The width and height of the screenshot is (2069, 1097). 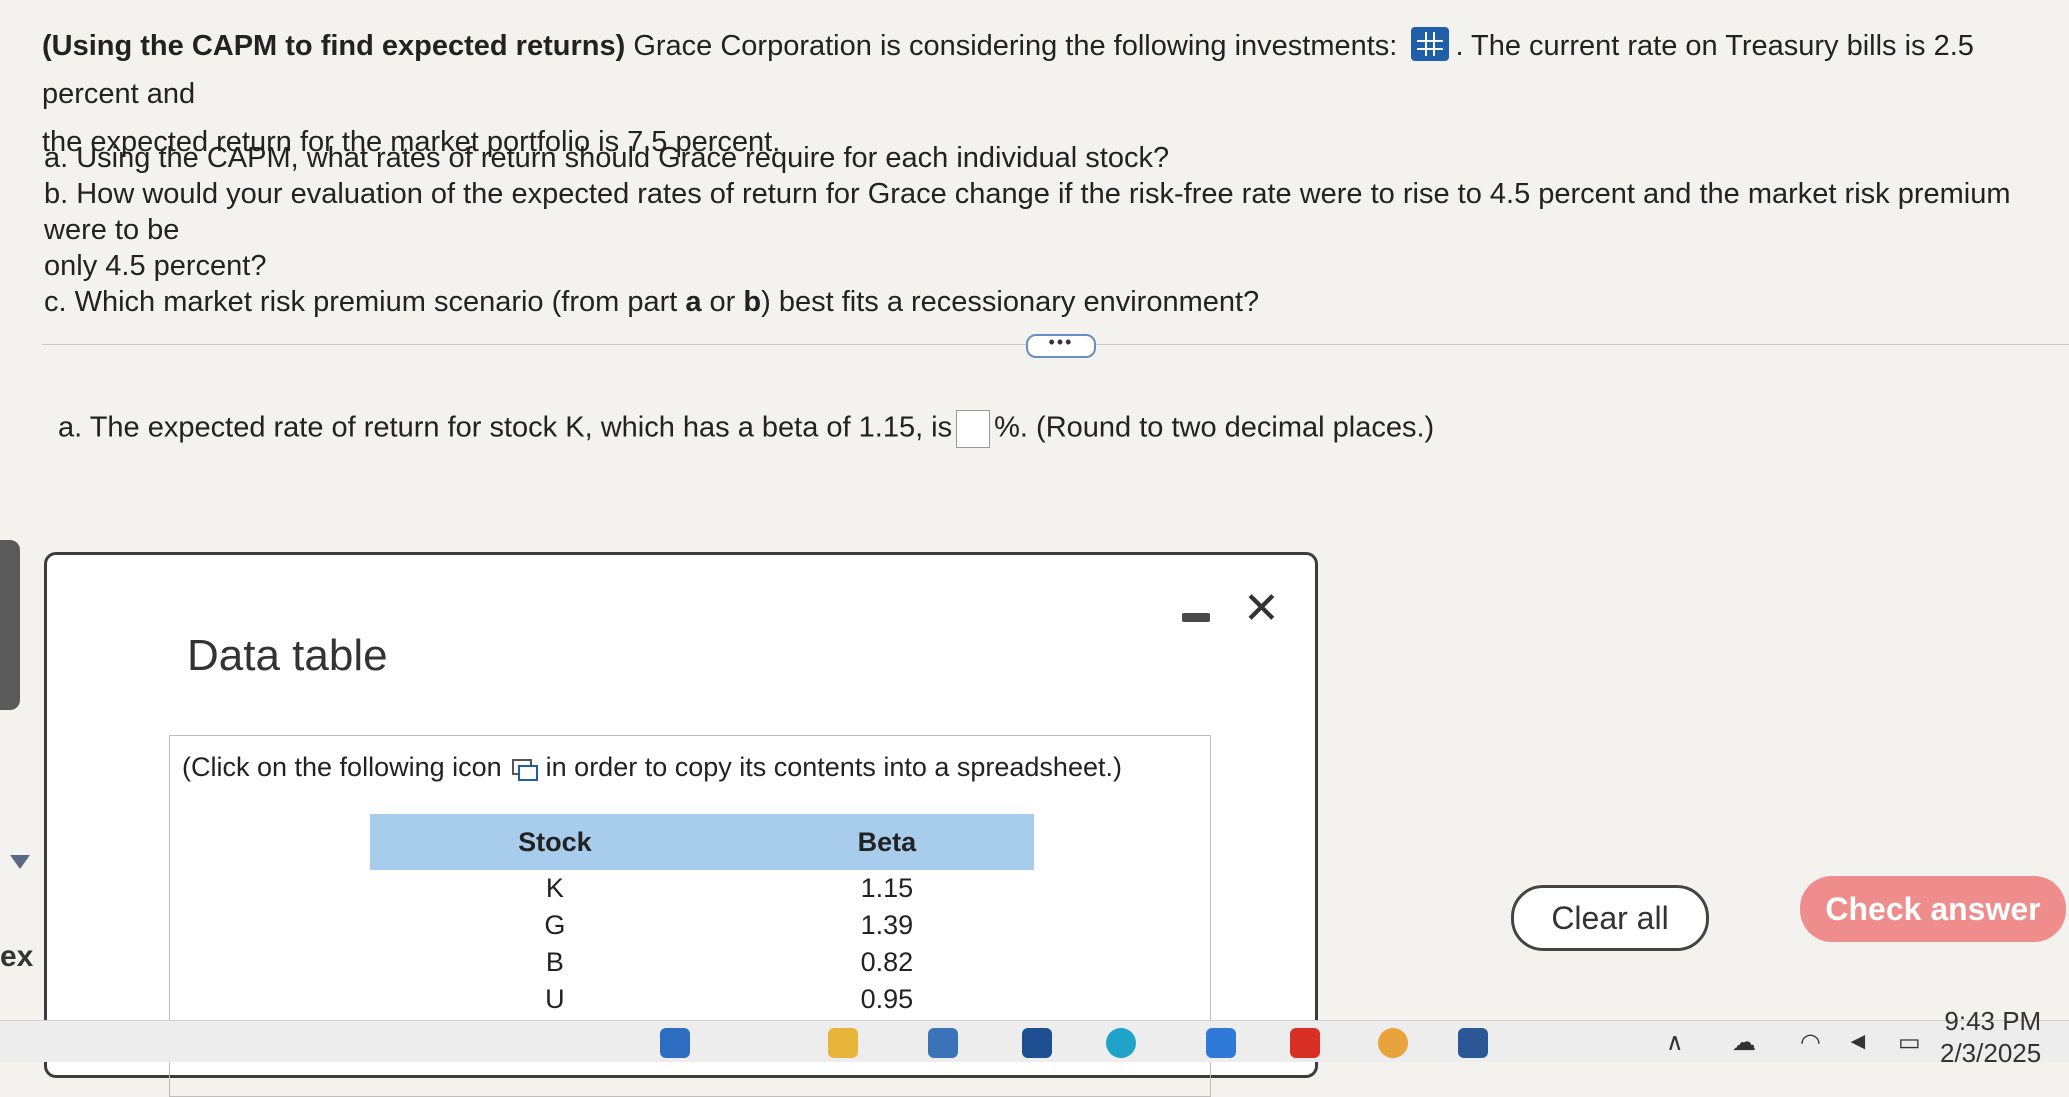 What do you see at coordinates (729, 999) in the screenshot?
I see `table-row: U 0.95` at bounding box center [729, 999].